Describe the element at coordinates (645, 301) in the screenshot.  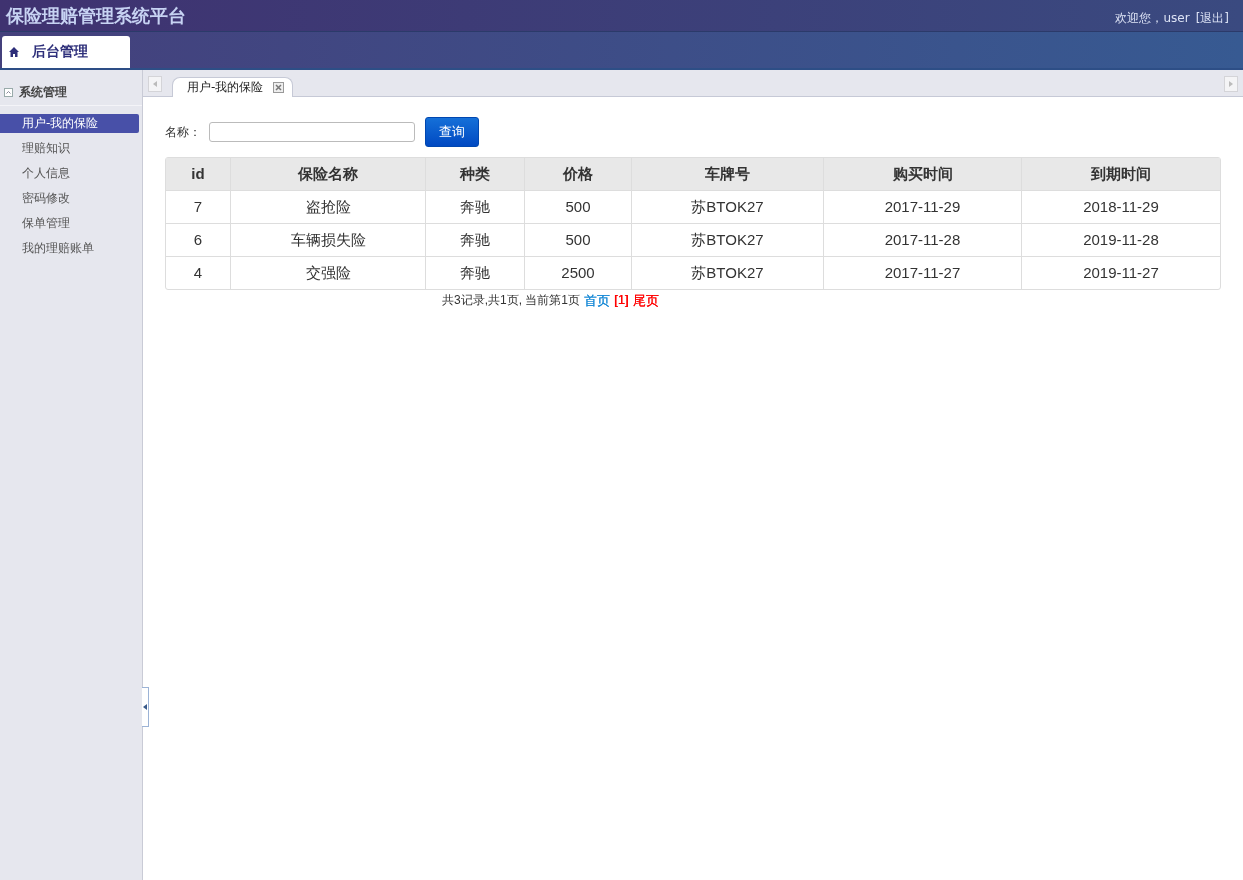
I see `pager-link: 尾页` at that location.